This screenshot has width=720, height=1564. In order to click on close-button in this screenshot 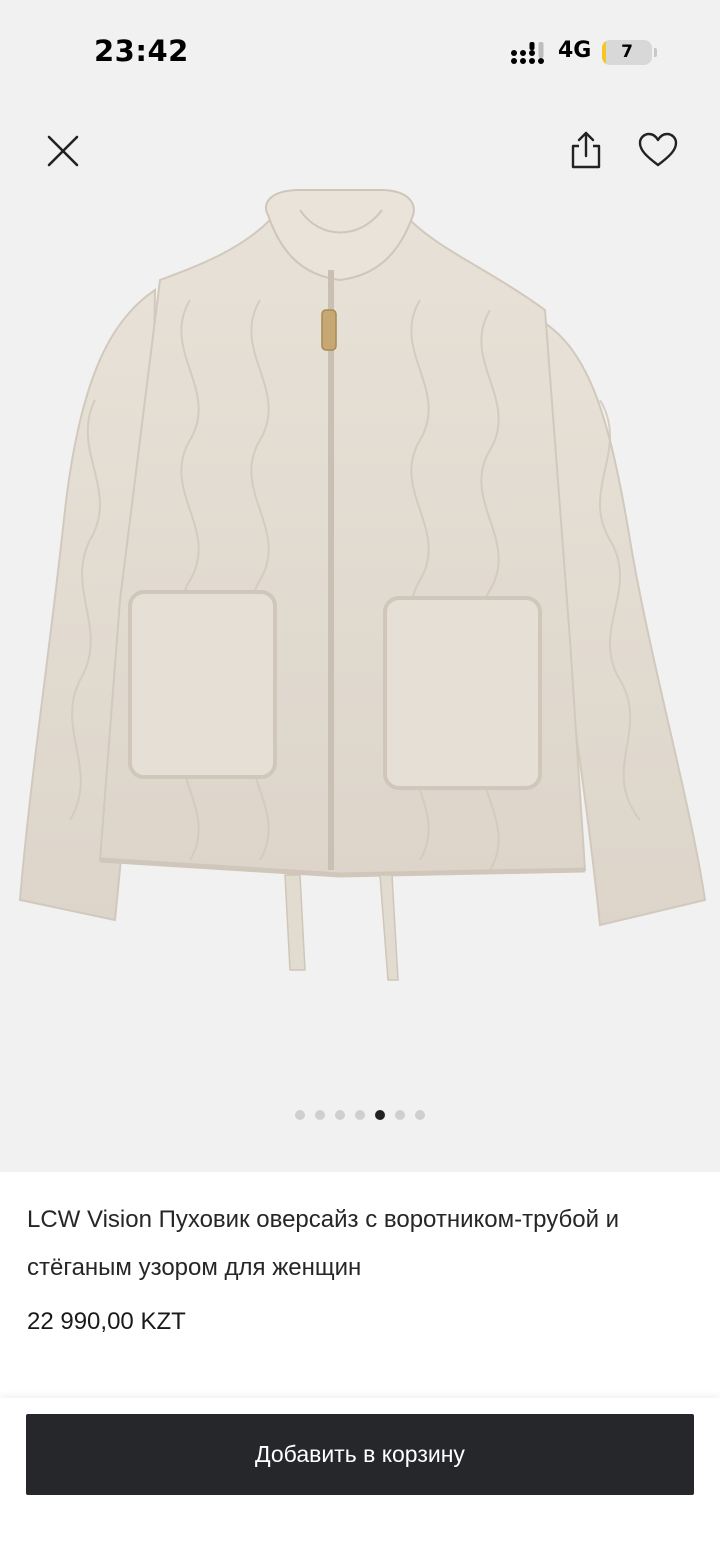, I will do `click(63, 151)`.